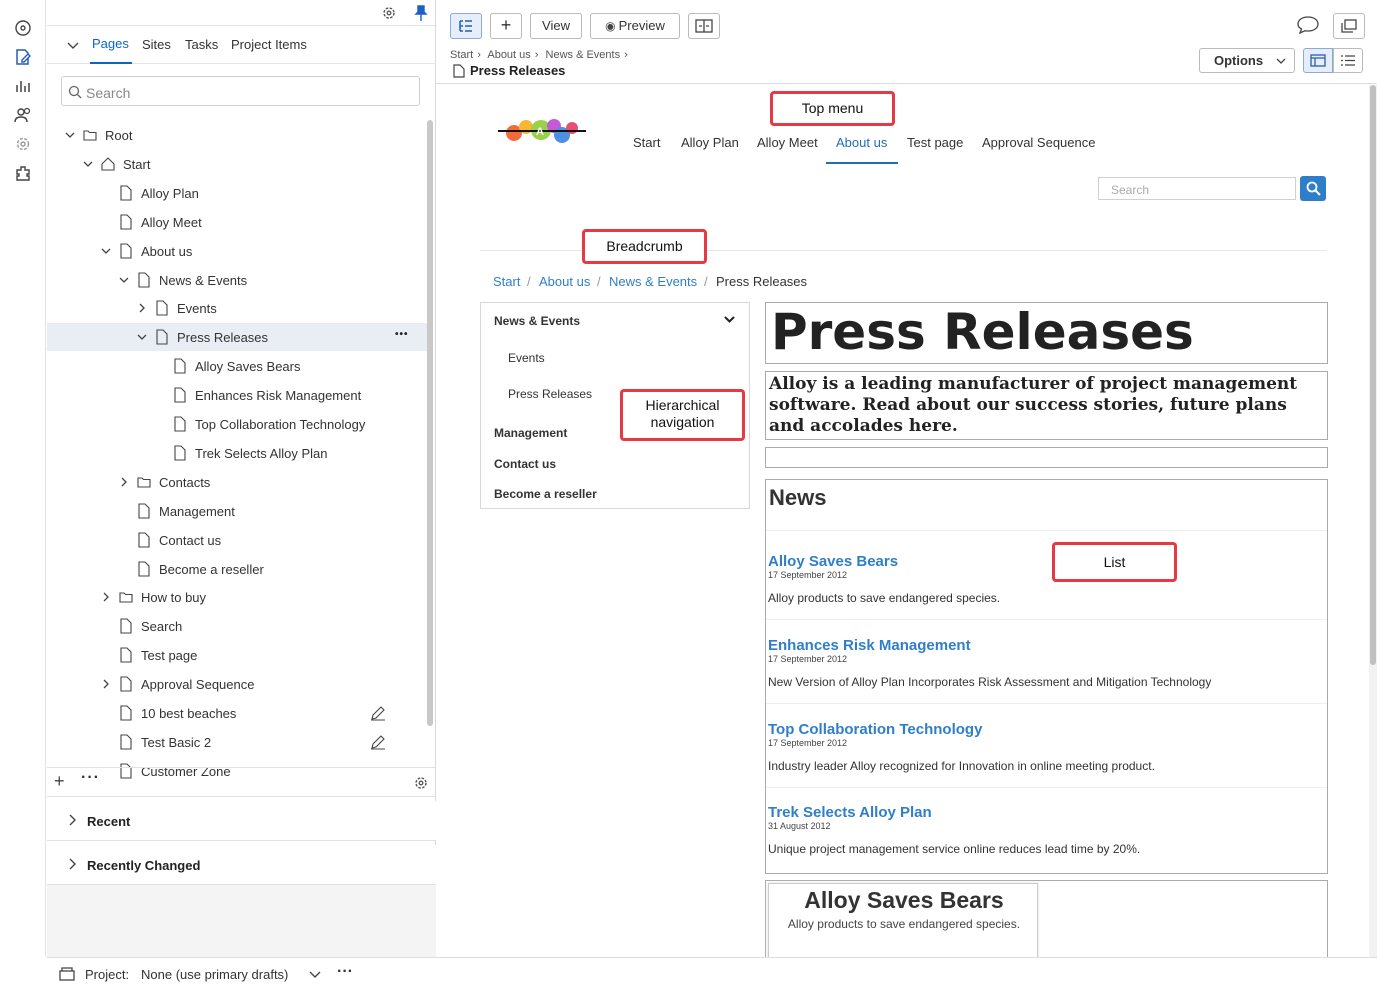 This screenshot has height=990, width=1377. I want to click on toggle-assets-button, so click(1349, 26).